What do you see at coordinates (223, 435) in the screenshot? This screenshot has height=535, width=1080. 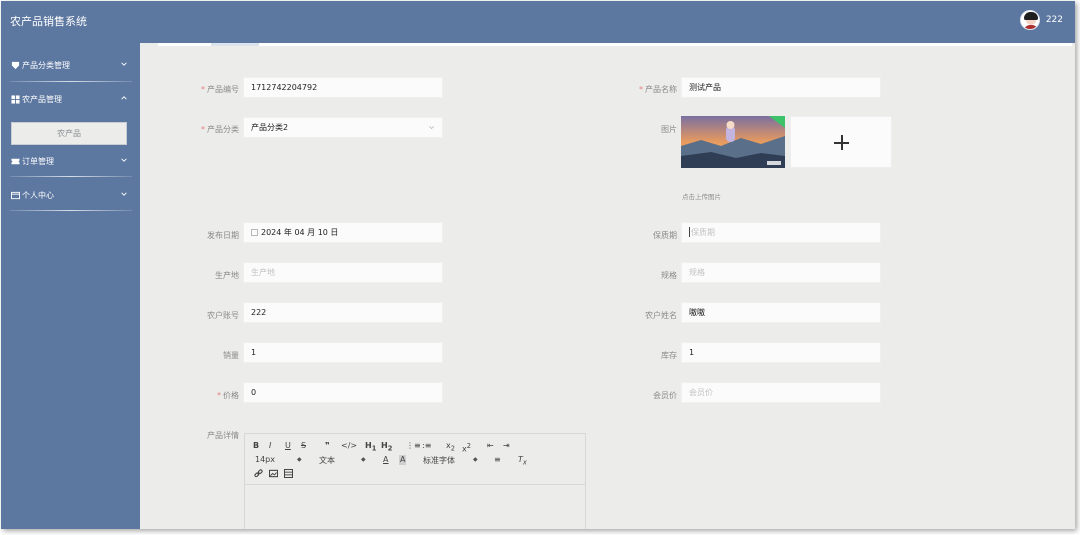 I see `details-label: 产品详情` at bounding box center [223, 435].